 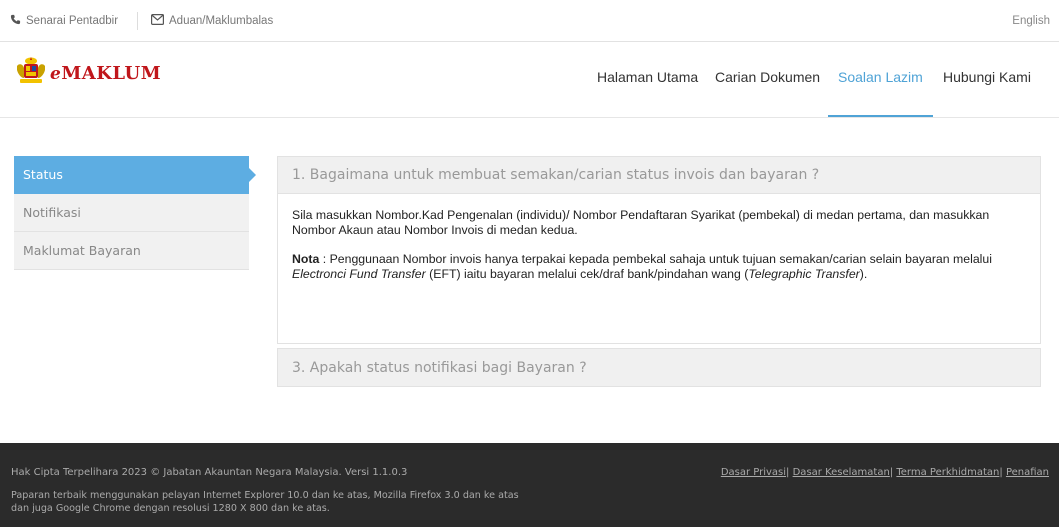 I want to click on phone-icon, so click(x=15, y=21).